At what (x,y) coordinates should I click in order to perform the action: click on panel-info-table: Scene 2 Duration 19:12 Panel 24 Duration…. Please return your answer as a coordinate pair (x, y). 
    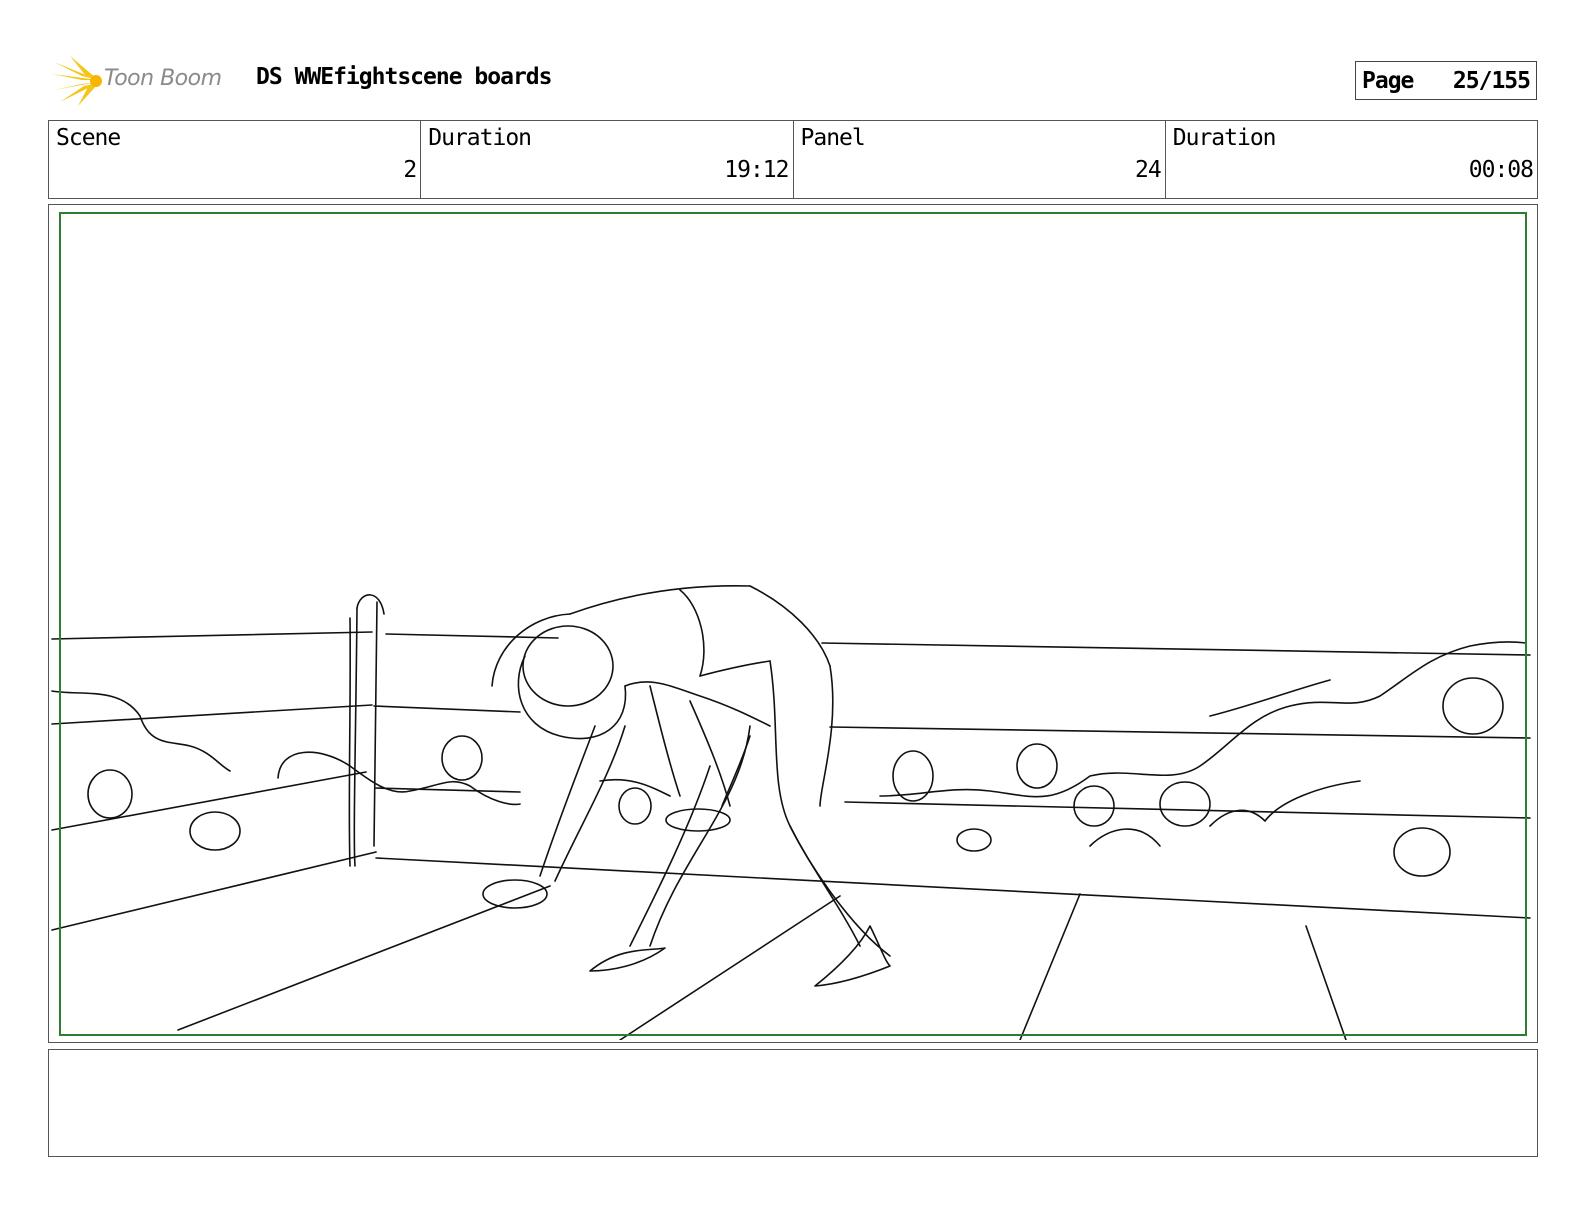
    Looking at the image, I should click on (793, 159).